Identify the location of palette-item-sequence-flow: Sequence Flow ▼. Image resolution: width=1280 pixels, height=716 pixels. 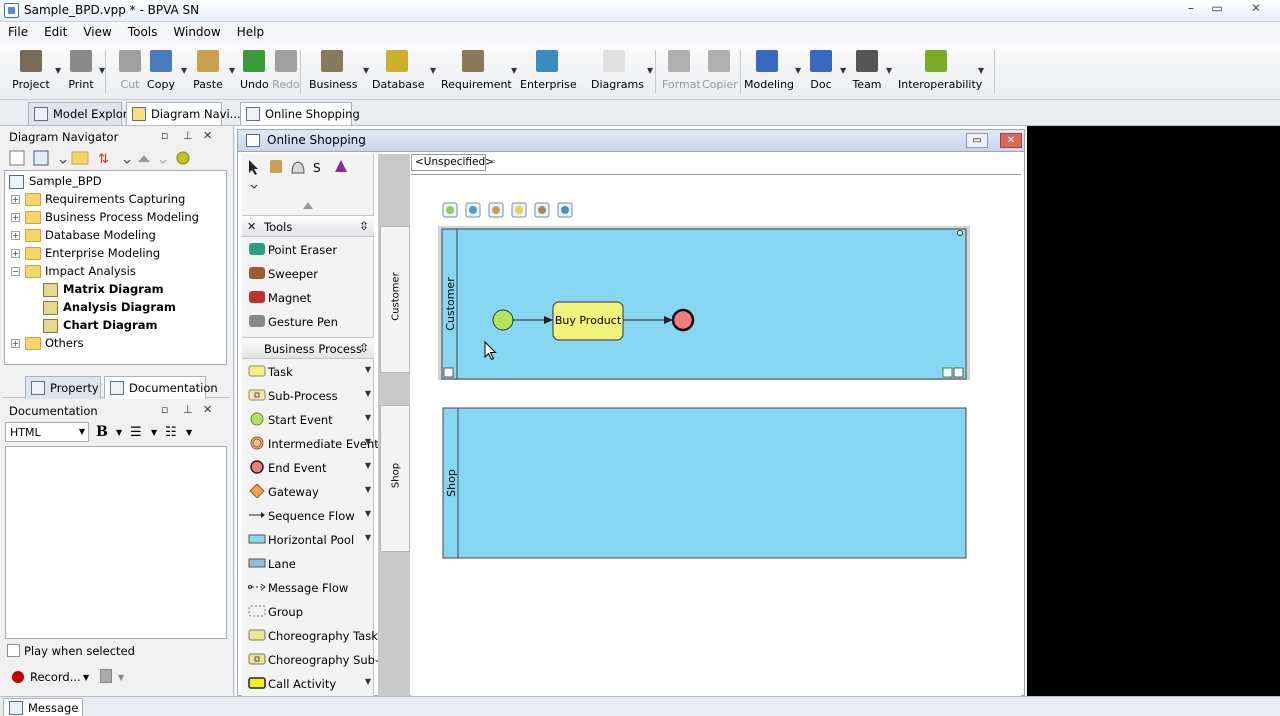
(308, 515).